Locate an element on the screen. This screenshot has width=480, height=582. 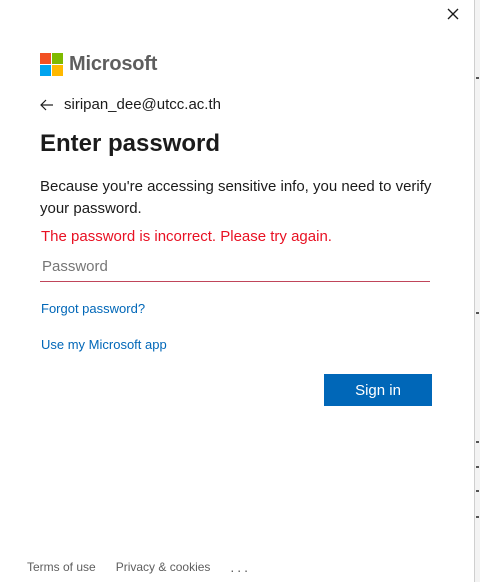
forgot-password-link: Forgot password? is located at coordinates (93, 308).